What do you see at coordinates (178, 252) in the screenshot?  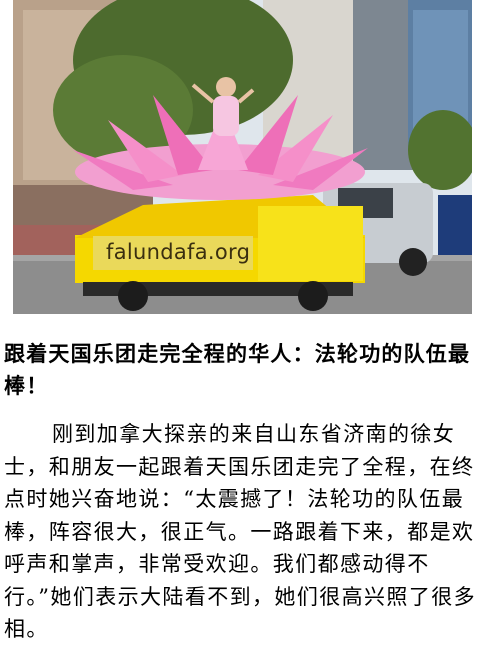 I see `float-banner-text: falundafa.org` at bounding box center [178, 252].